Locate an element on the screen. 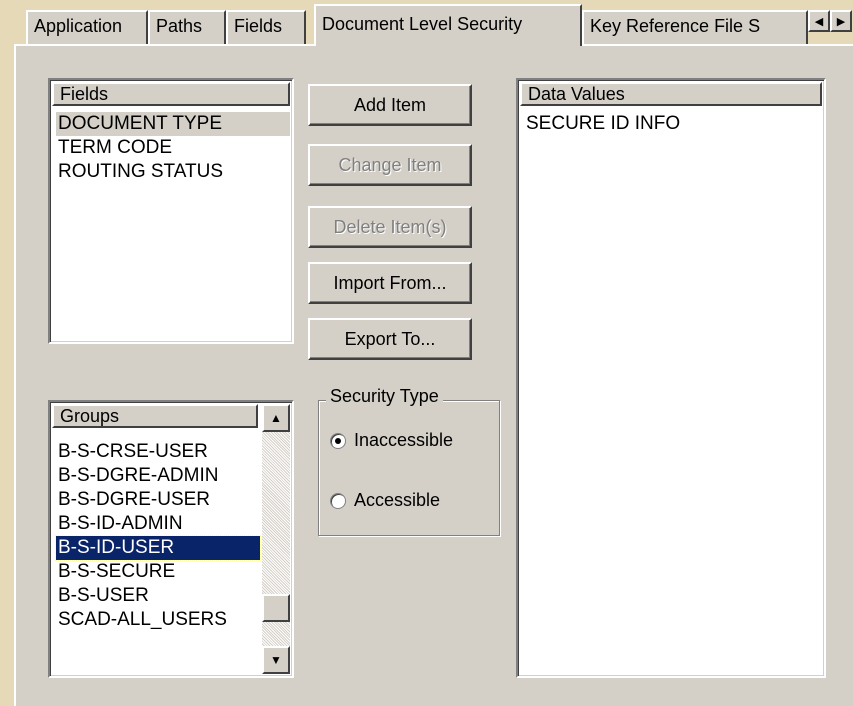  radio-unchecked-icon is located at coordinates (338, 500).